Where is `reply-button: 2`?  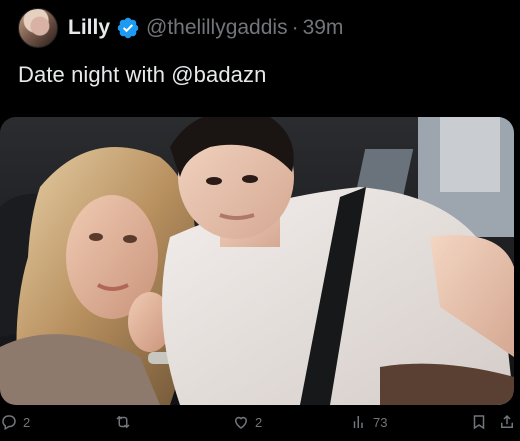 reply-button: 2 is located at coordinates (15, 422).